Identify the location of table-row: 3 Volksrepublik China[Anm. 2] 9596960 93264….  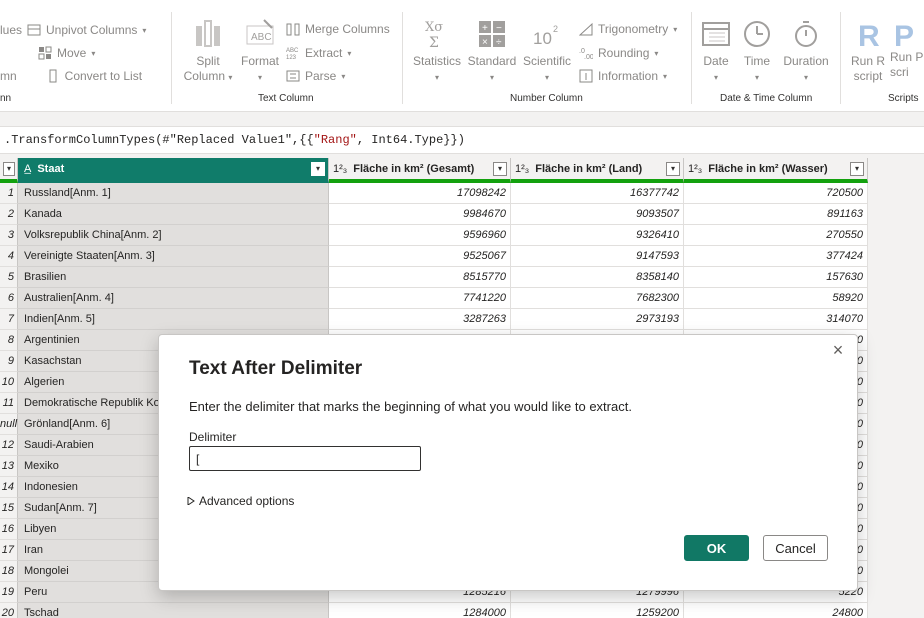
(434, 235).